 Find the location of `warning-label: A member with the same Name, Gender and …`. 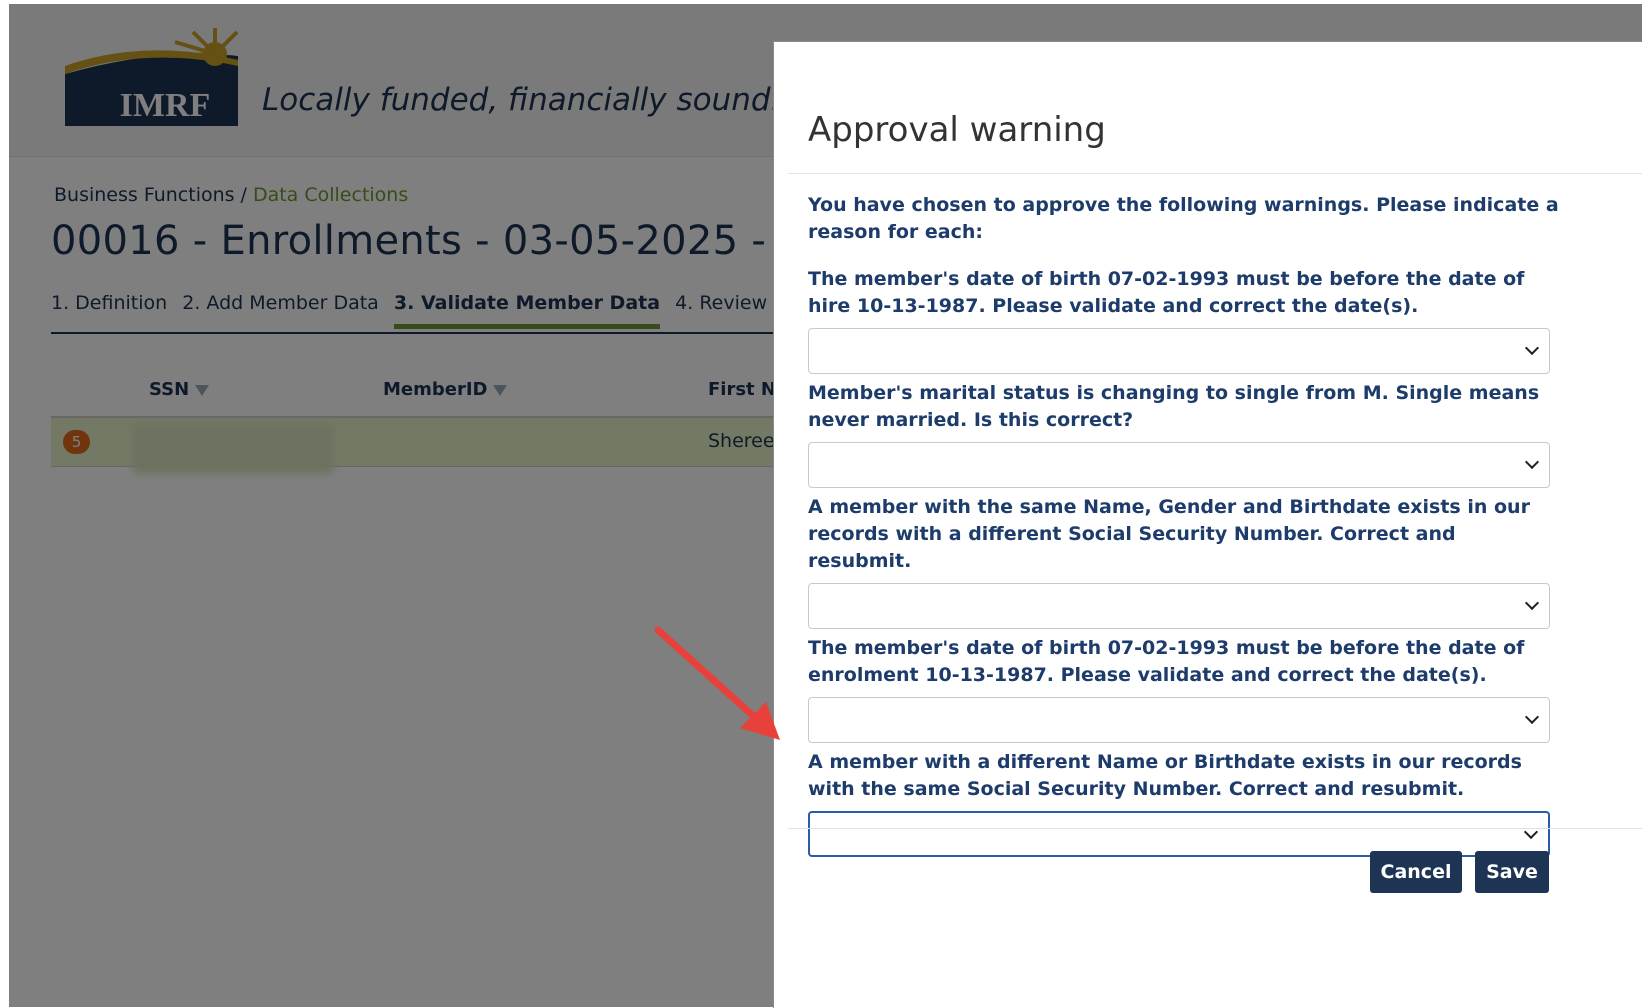

warning-label: A member with the same Name, Gender and … is located at coordinates (1169, 534).